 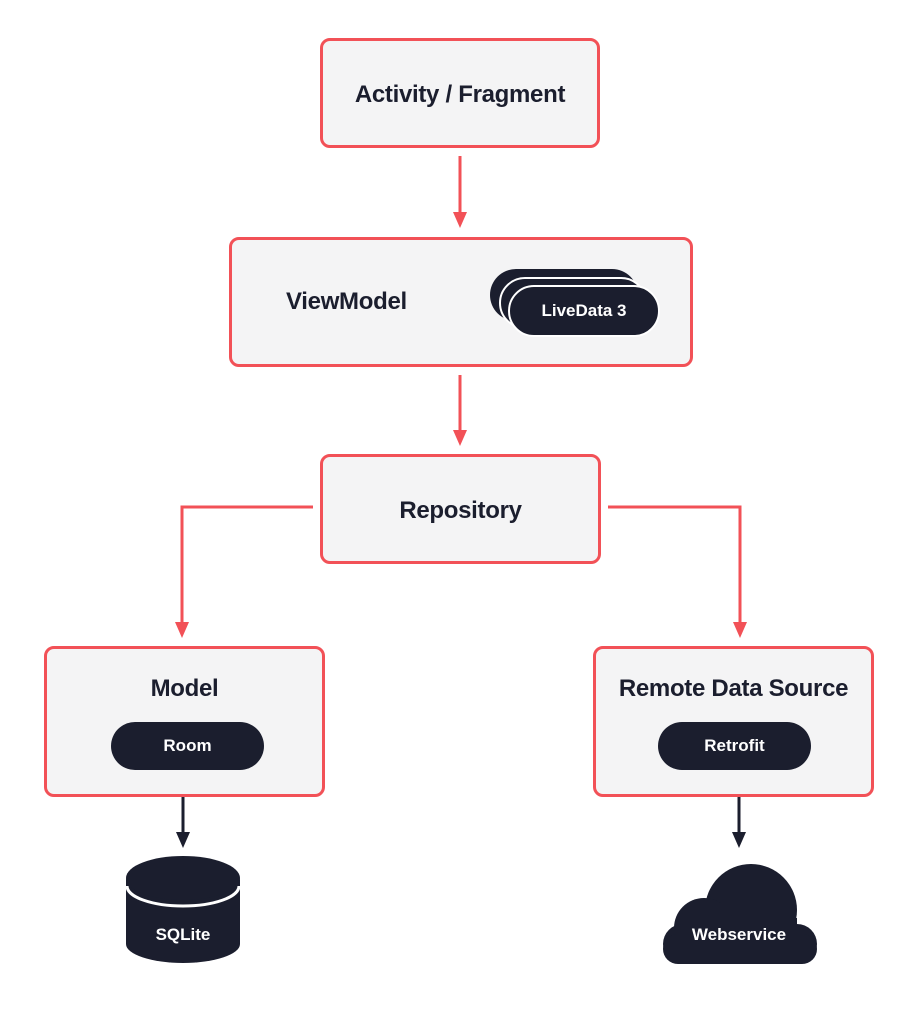 What do you see at coordinates (183, 934) in the screenshot?
I see `sqlite-label: SQLite` at bounding box center [183, 934].